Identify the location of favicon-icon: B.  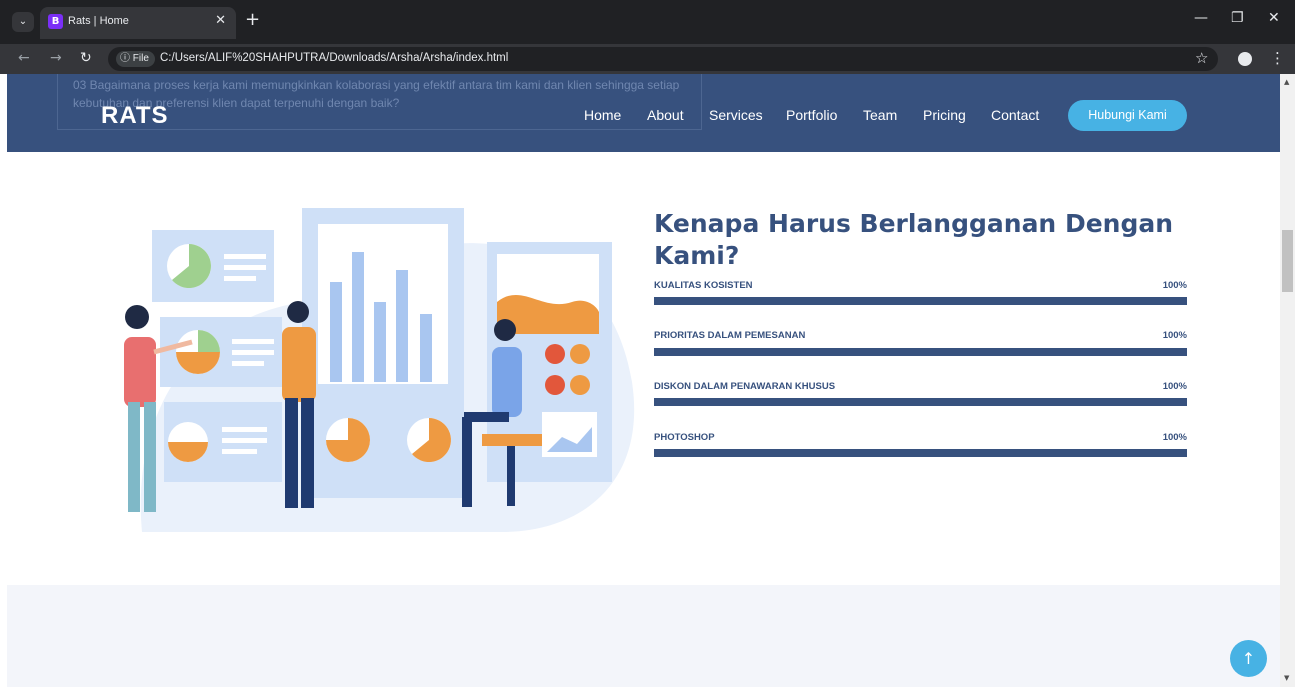
(55, 21).